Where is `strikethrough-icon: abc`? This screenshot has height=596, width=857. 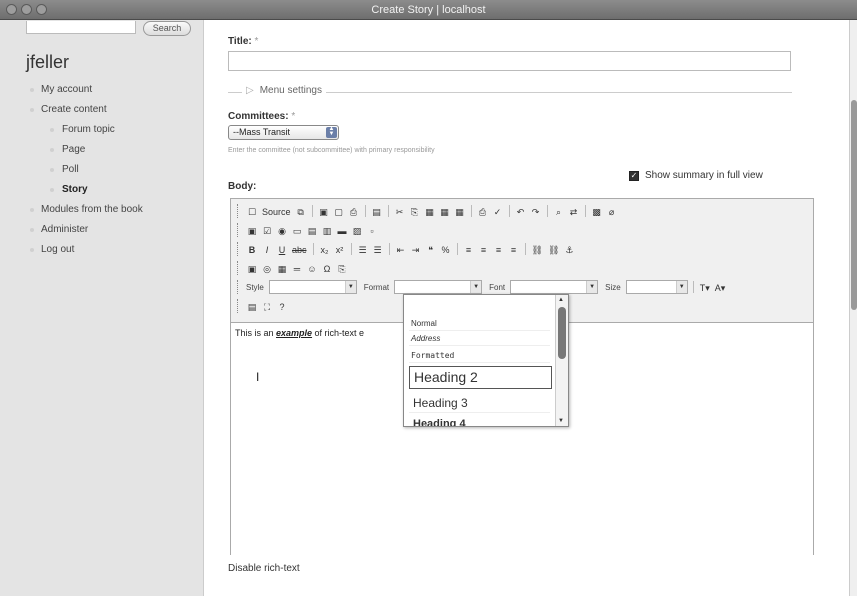
strikethrough-icon: abc is located at coordinates (299, 249).